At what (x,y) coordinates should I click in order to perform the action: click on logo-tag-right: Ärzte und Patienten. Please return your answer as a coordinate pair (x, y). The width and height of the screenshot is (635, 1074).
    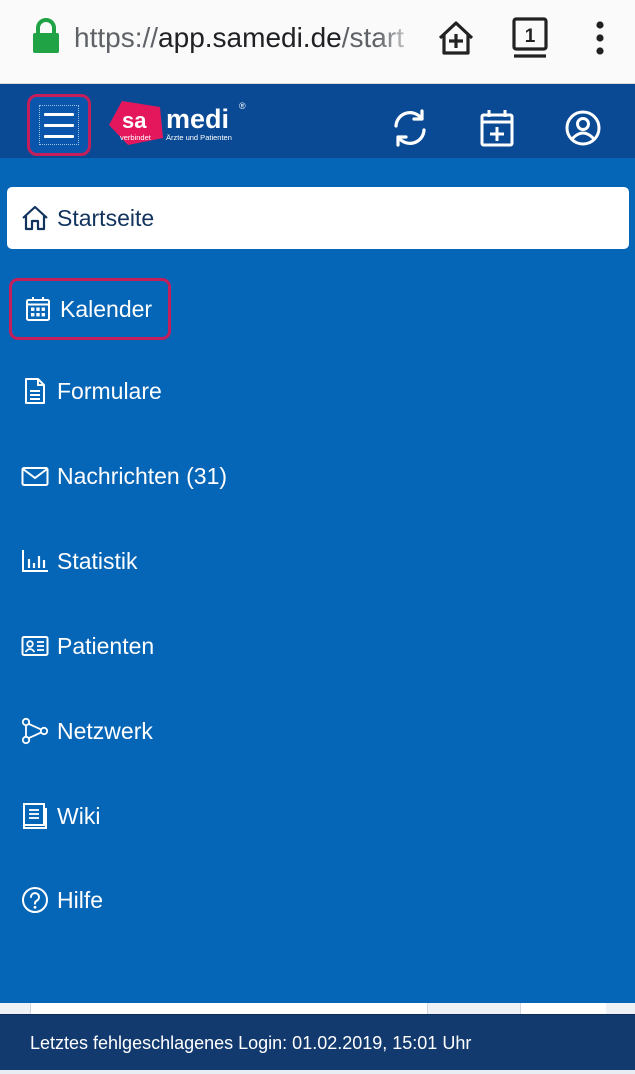
    Looking at the image, I should click on (199, 137).